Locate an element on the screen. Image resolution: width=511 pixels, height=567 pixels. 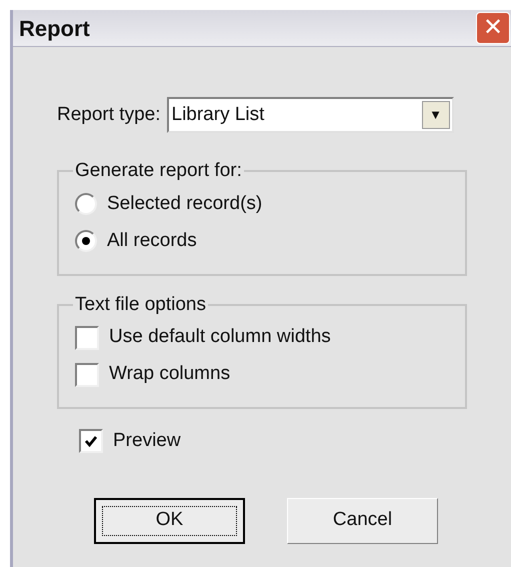
group-label: Generate report for: is located at coordinates (158, 171).